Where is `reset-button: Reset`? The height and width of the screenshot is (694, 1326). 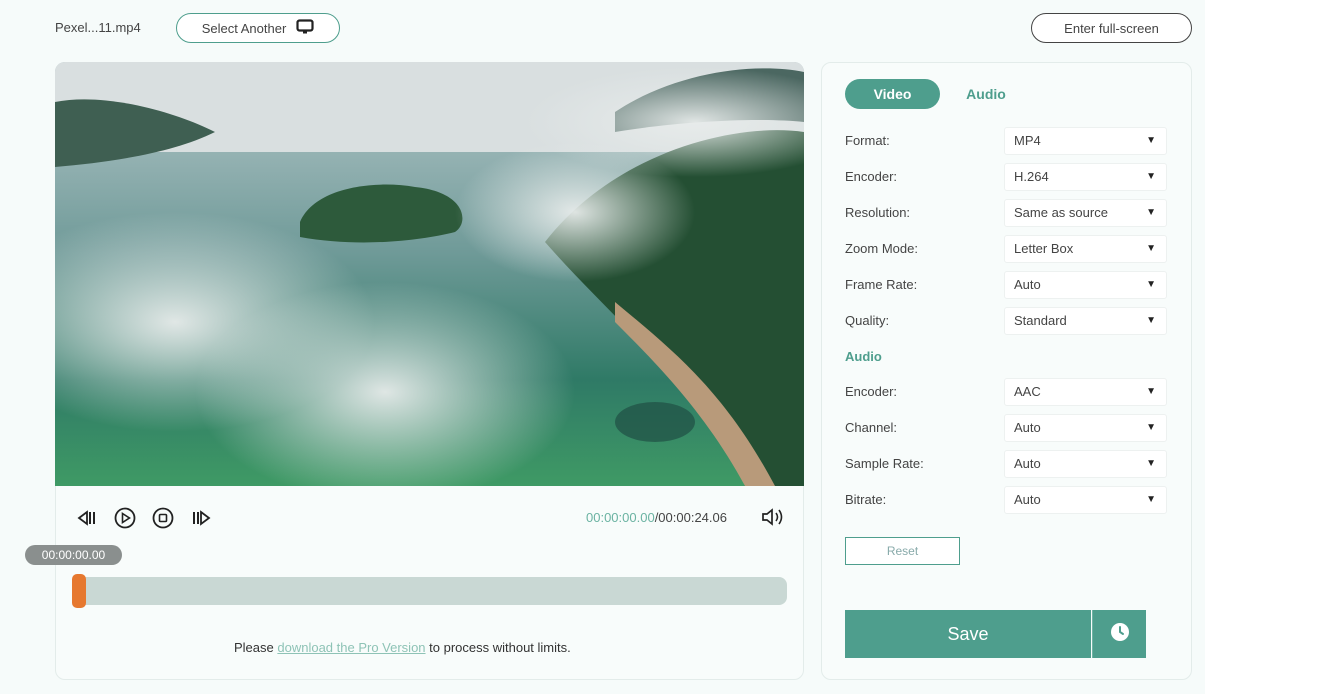
reset-button: Reset is located at coordinates (902, 551).